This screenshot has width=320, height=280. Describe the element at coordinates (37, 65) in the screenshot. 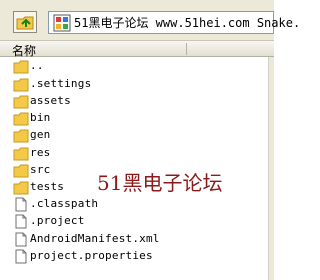

I see `item-name: ..` at that location.